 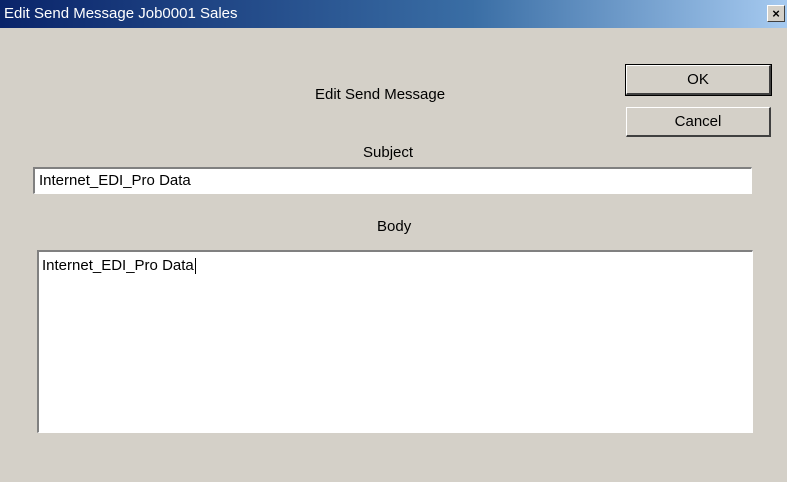 What do you see at coordinates (380, 94) in the screenshot?
I see `dialog-heading: Edit Send Message` at bounding box center [380, 94].